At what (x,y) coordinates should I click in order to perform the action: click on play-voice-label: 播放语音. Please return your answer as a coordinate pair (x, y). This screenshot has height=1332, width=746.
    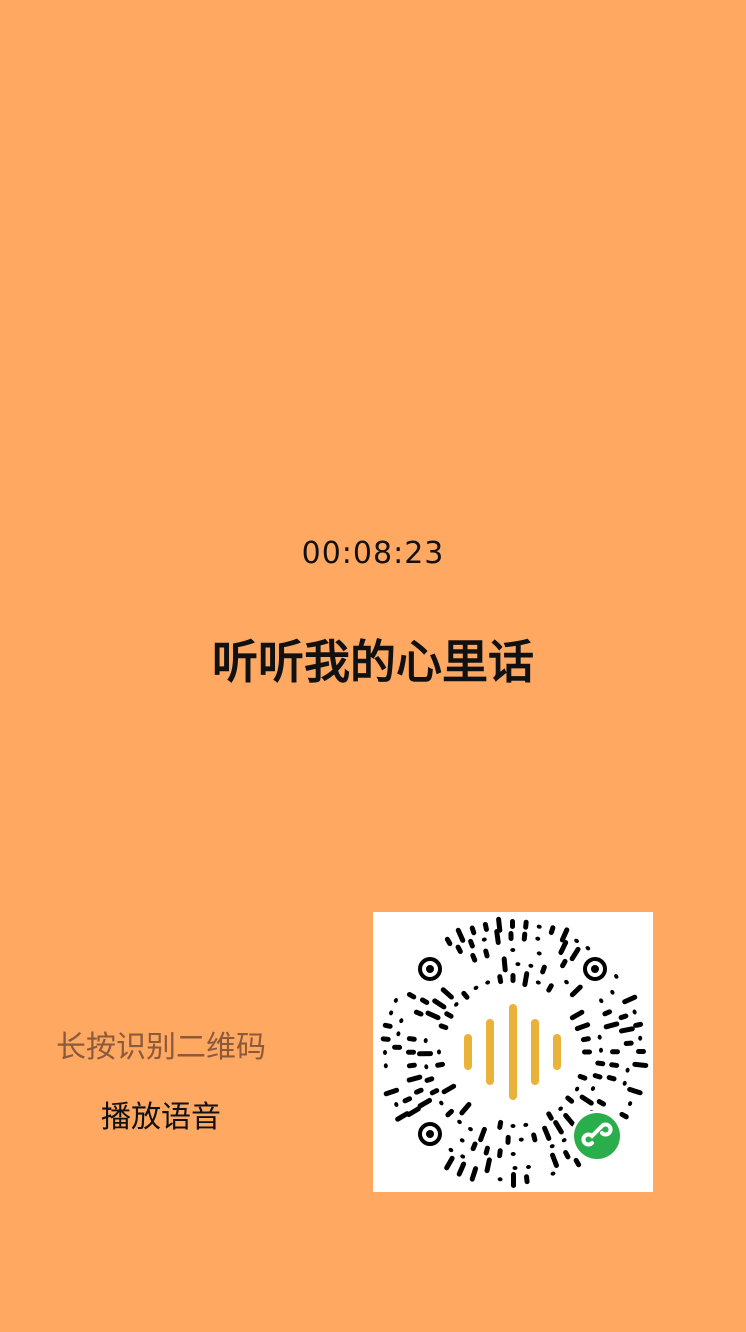
    Looking at the image, I should click on (161, 1117).